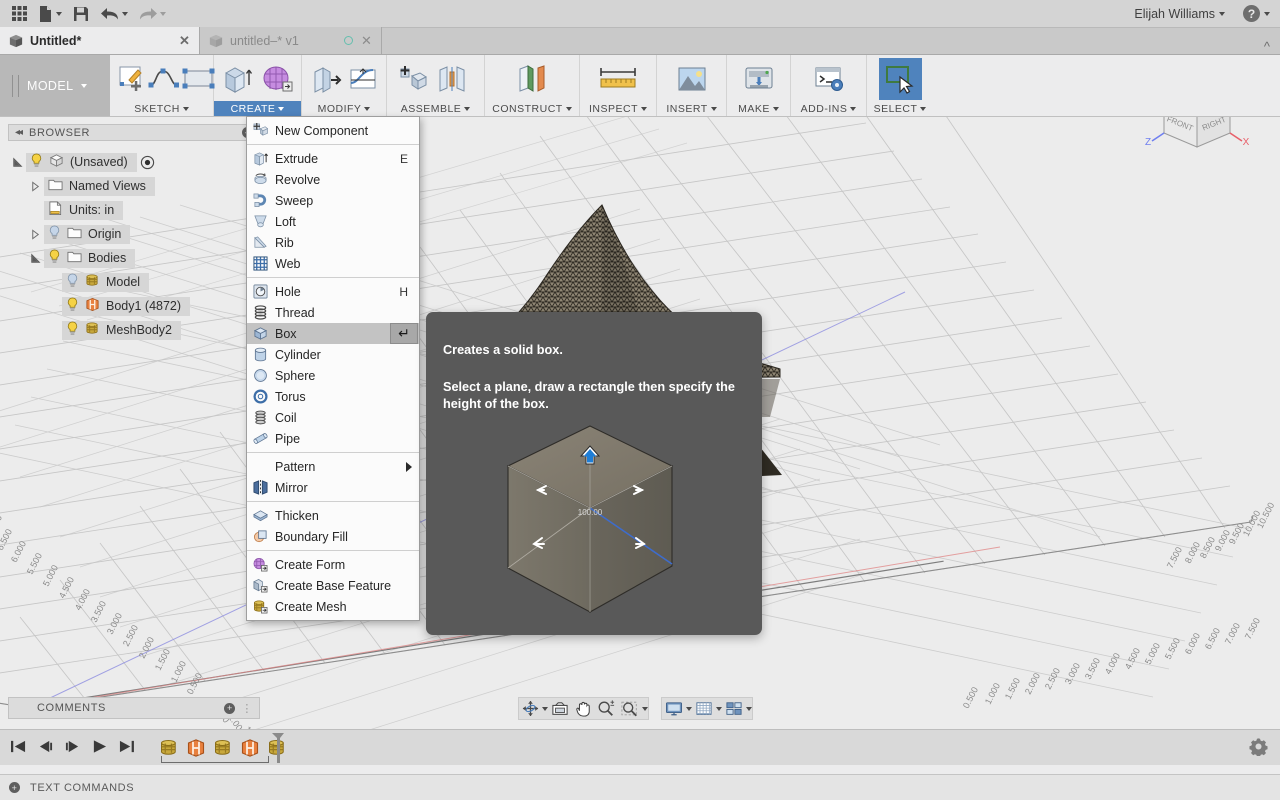 This screenshot has height=800, width=1280. What do you see at coordinates (87, 234) in the screenshot?
I see `tree-item-pill: Origin` at bounding box center [87, 234].